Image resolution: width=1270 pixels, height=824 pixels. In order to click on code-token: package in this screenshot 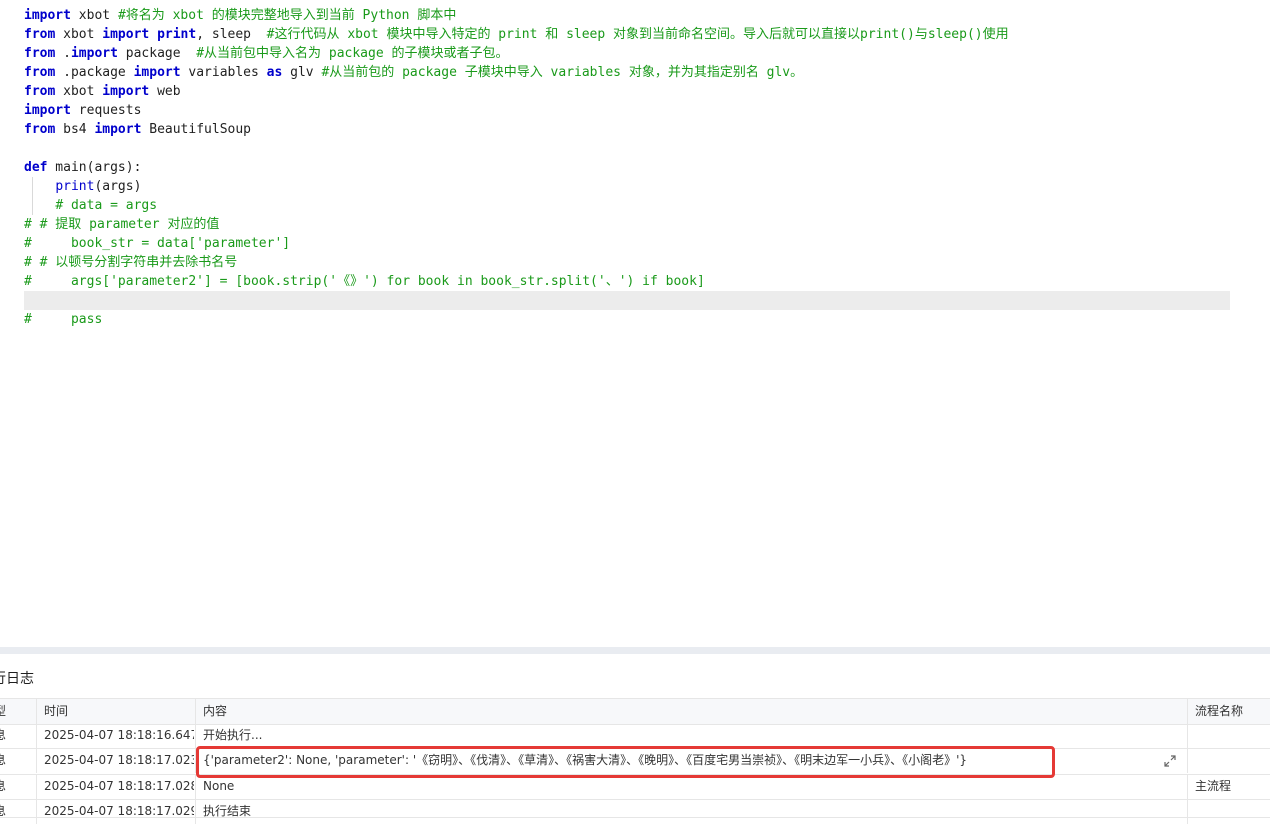, I will do `click(157, 53)`.